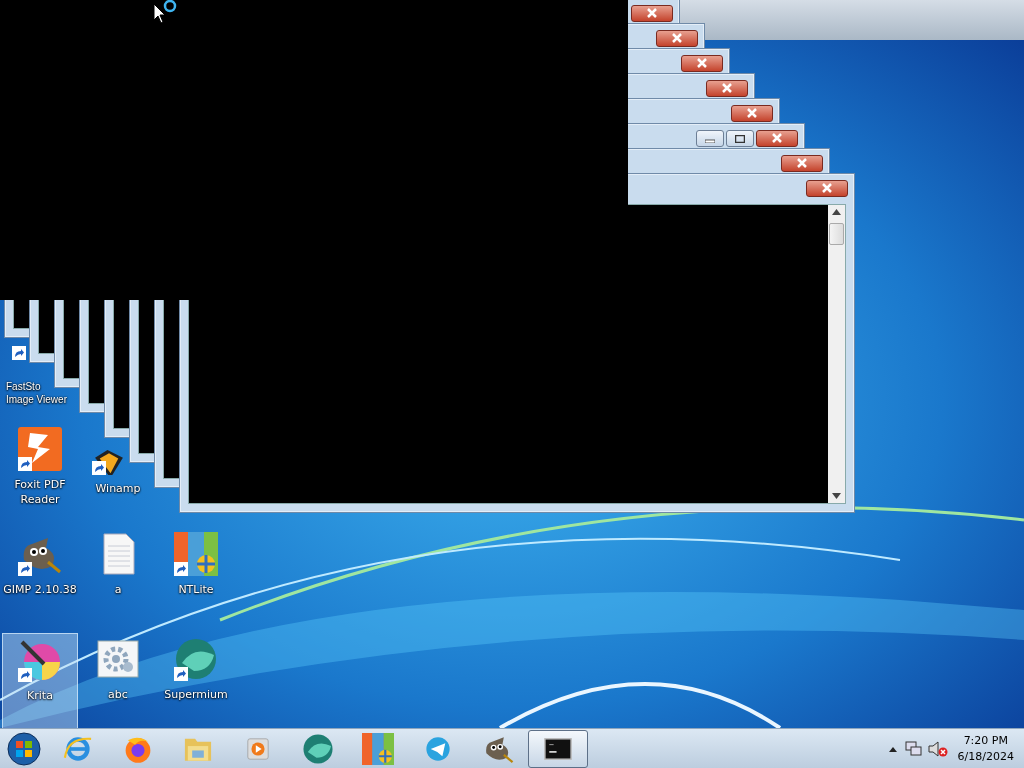  What do you see at coordinates (118, 589) in the screenshot?
I see `icon-label: a` at bounding box center [118, 589].